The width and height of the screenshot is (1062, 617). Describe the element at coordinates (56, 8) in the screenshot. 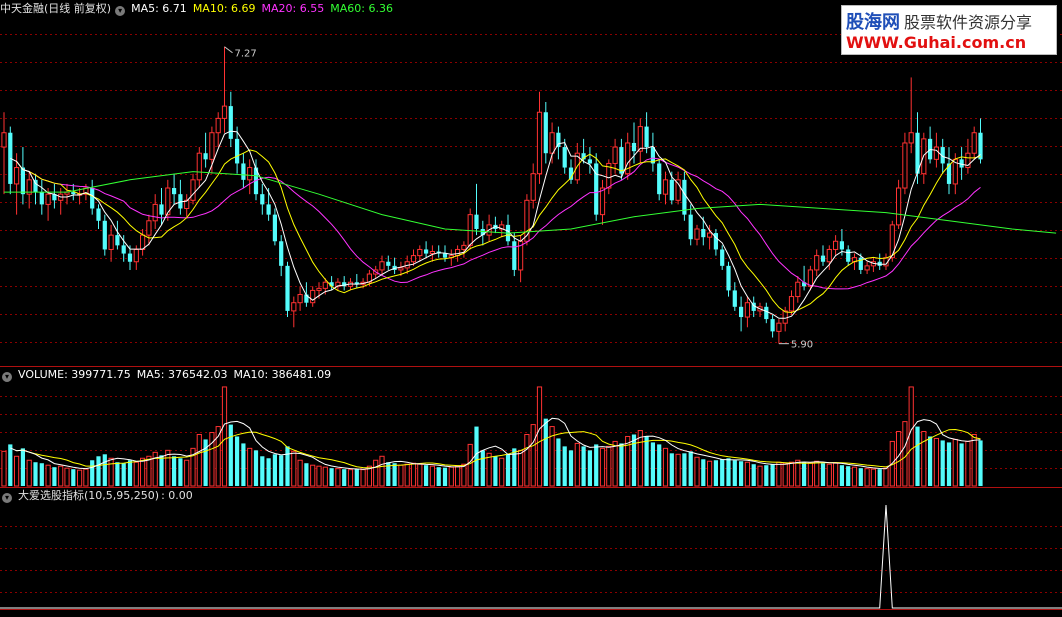

I see `stock-title: 中天金融(日线 前复权)` at that location.